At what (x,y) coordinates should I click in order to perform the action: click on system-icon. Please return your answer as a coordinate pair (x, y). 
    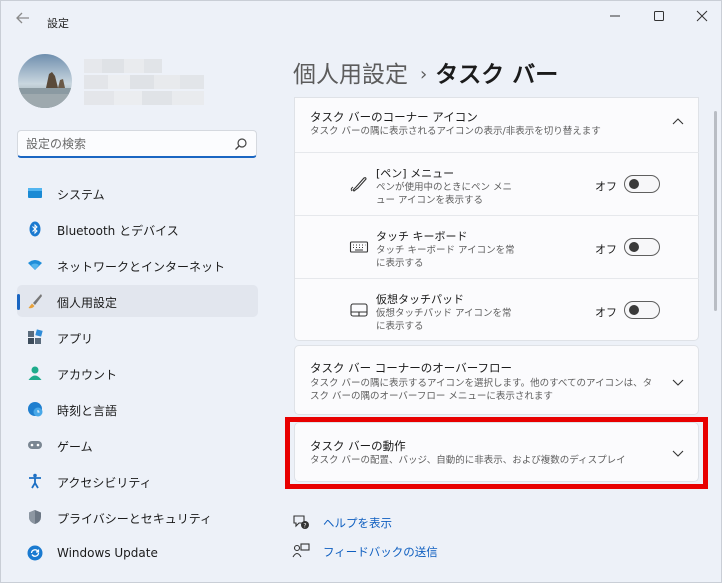
    Looking at the image, I should click on (35, 193).